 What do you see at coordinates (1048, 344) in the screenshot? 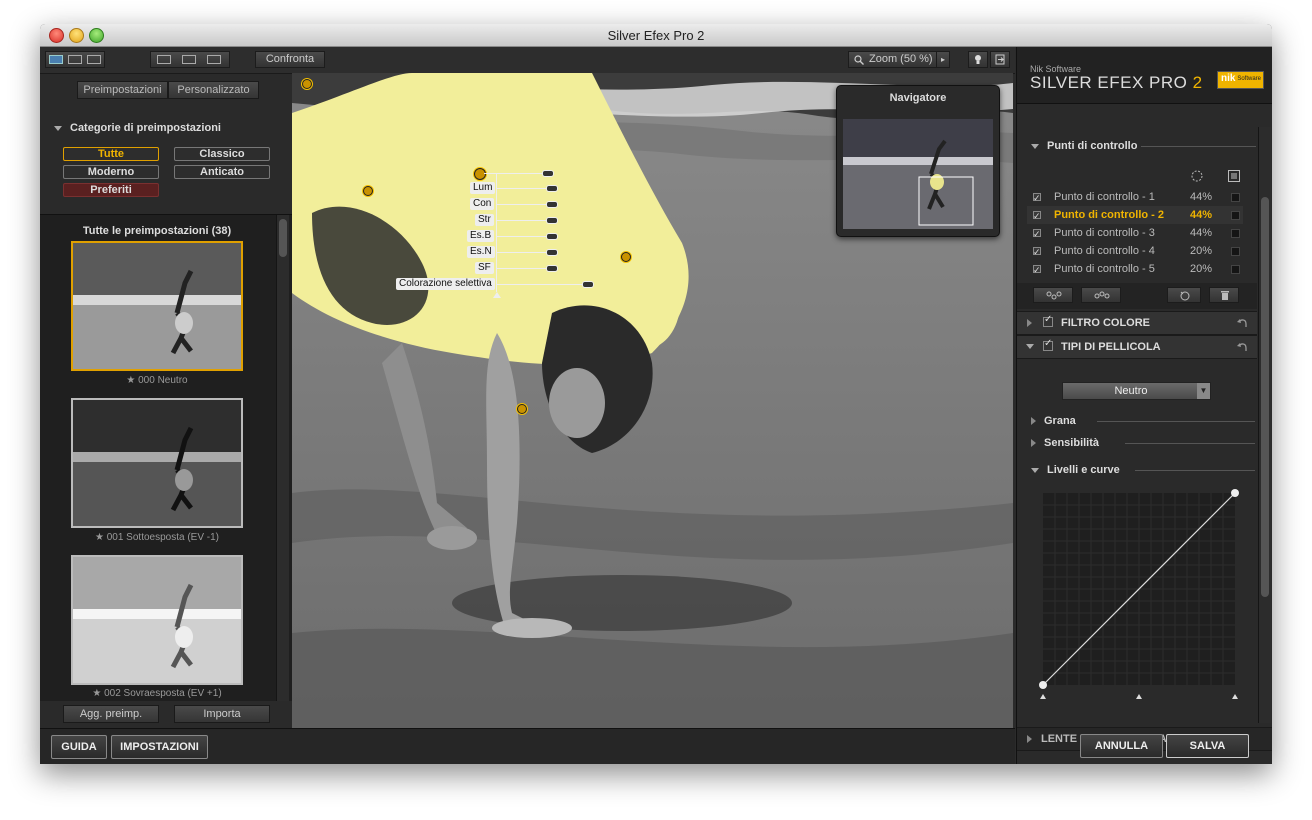
I see `film-types-checkbox` at bounding box center [1048, 344].